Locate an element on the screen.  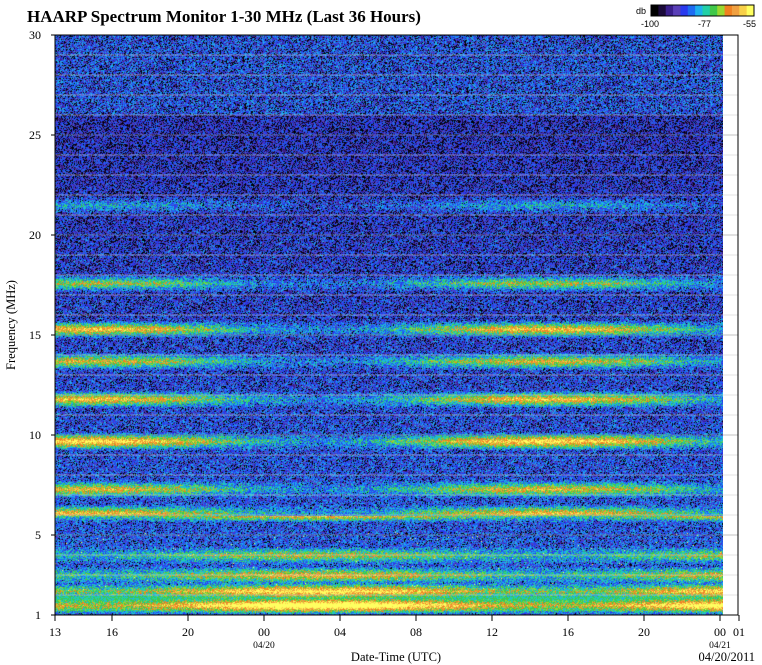
x-axis-label: Date-Time (UTC) is located at coordinates (396, 657).